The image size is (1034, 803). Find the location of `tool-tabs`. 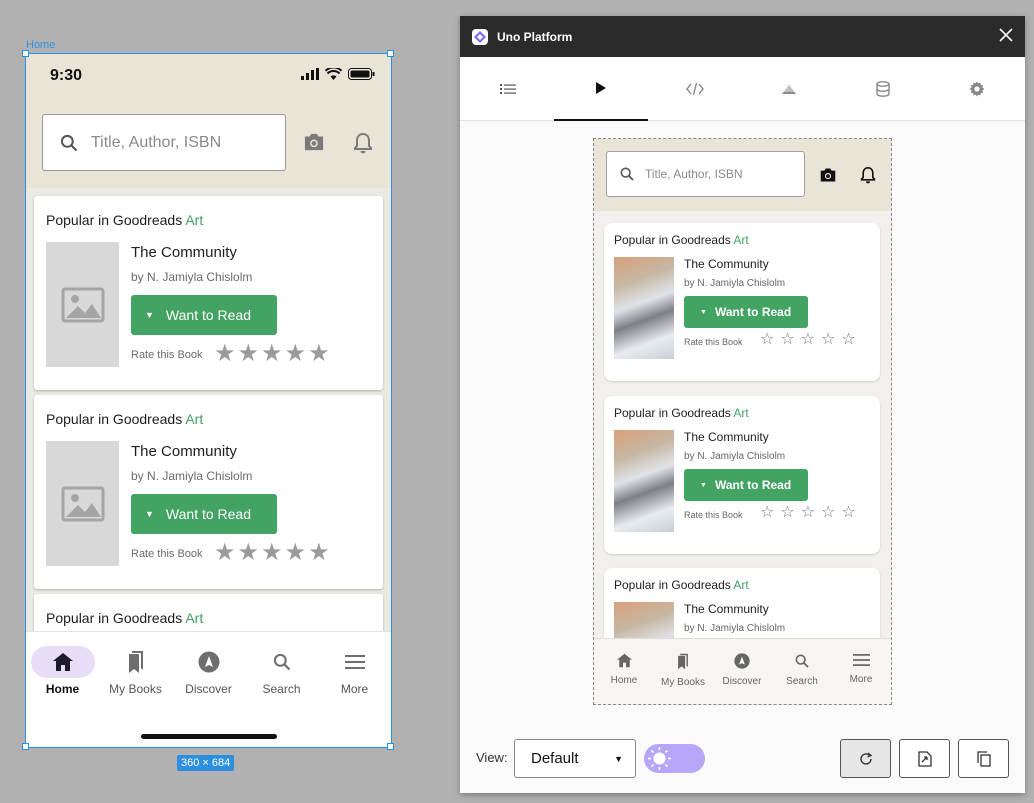

tool-tabs is located at coordinates (742, 89).